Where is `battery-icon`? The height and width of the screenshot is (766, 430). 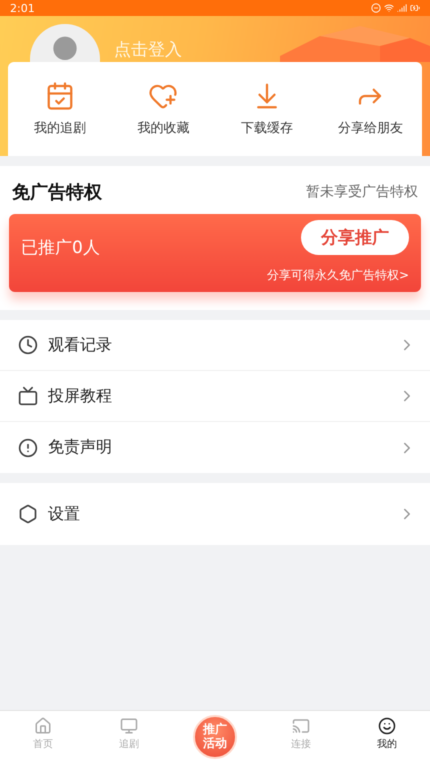 battery-icon is located at coordinates (415, 8).